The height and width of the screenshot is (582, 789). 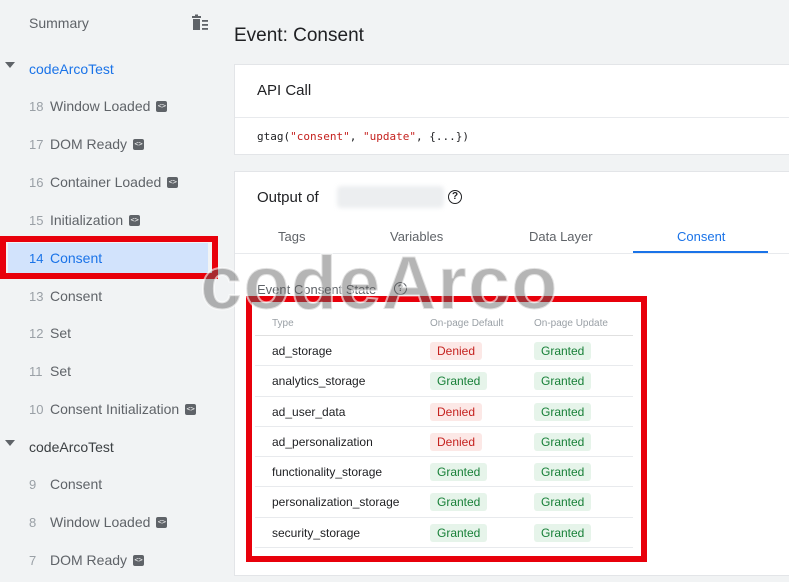 What do you see at coordinates (111, 23) in the screenshot?
I see `summary-row: Summary` at bounding box center [111, 23].